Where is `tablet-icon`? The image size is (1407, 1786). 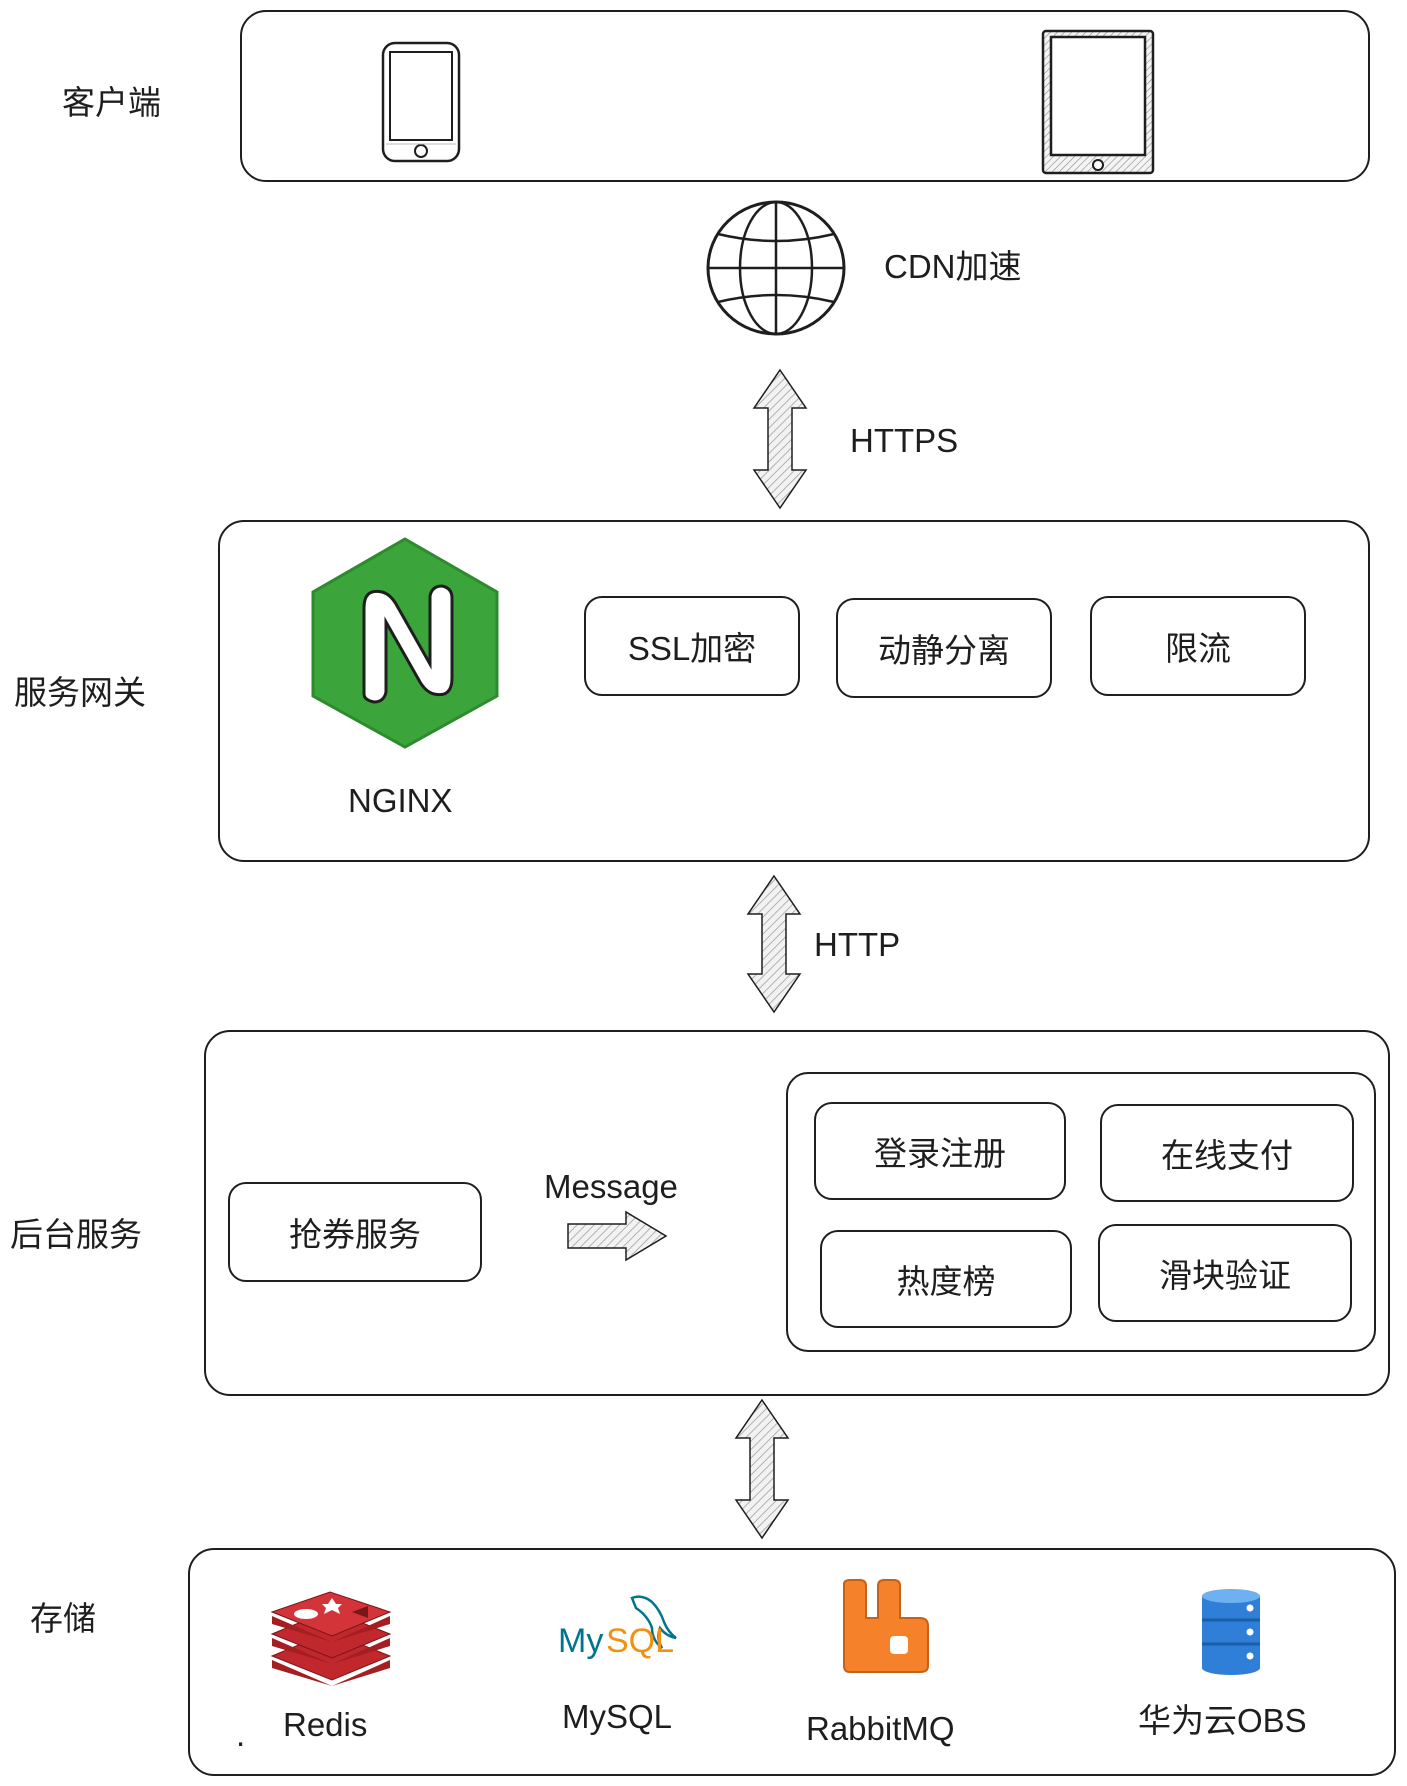 tablet-icon is located at coordinates (1098, 102).